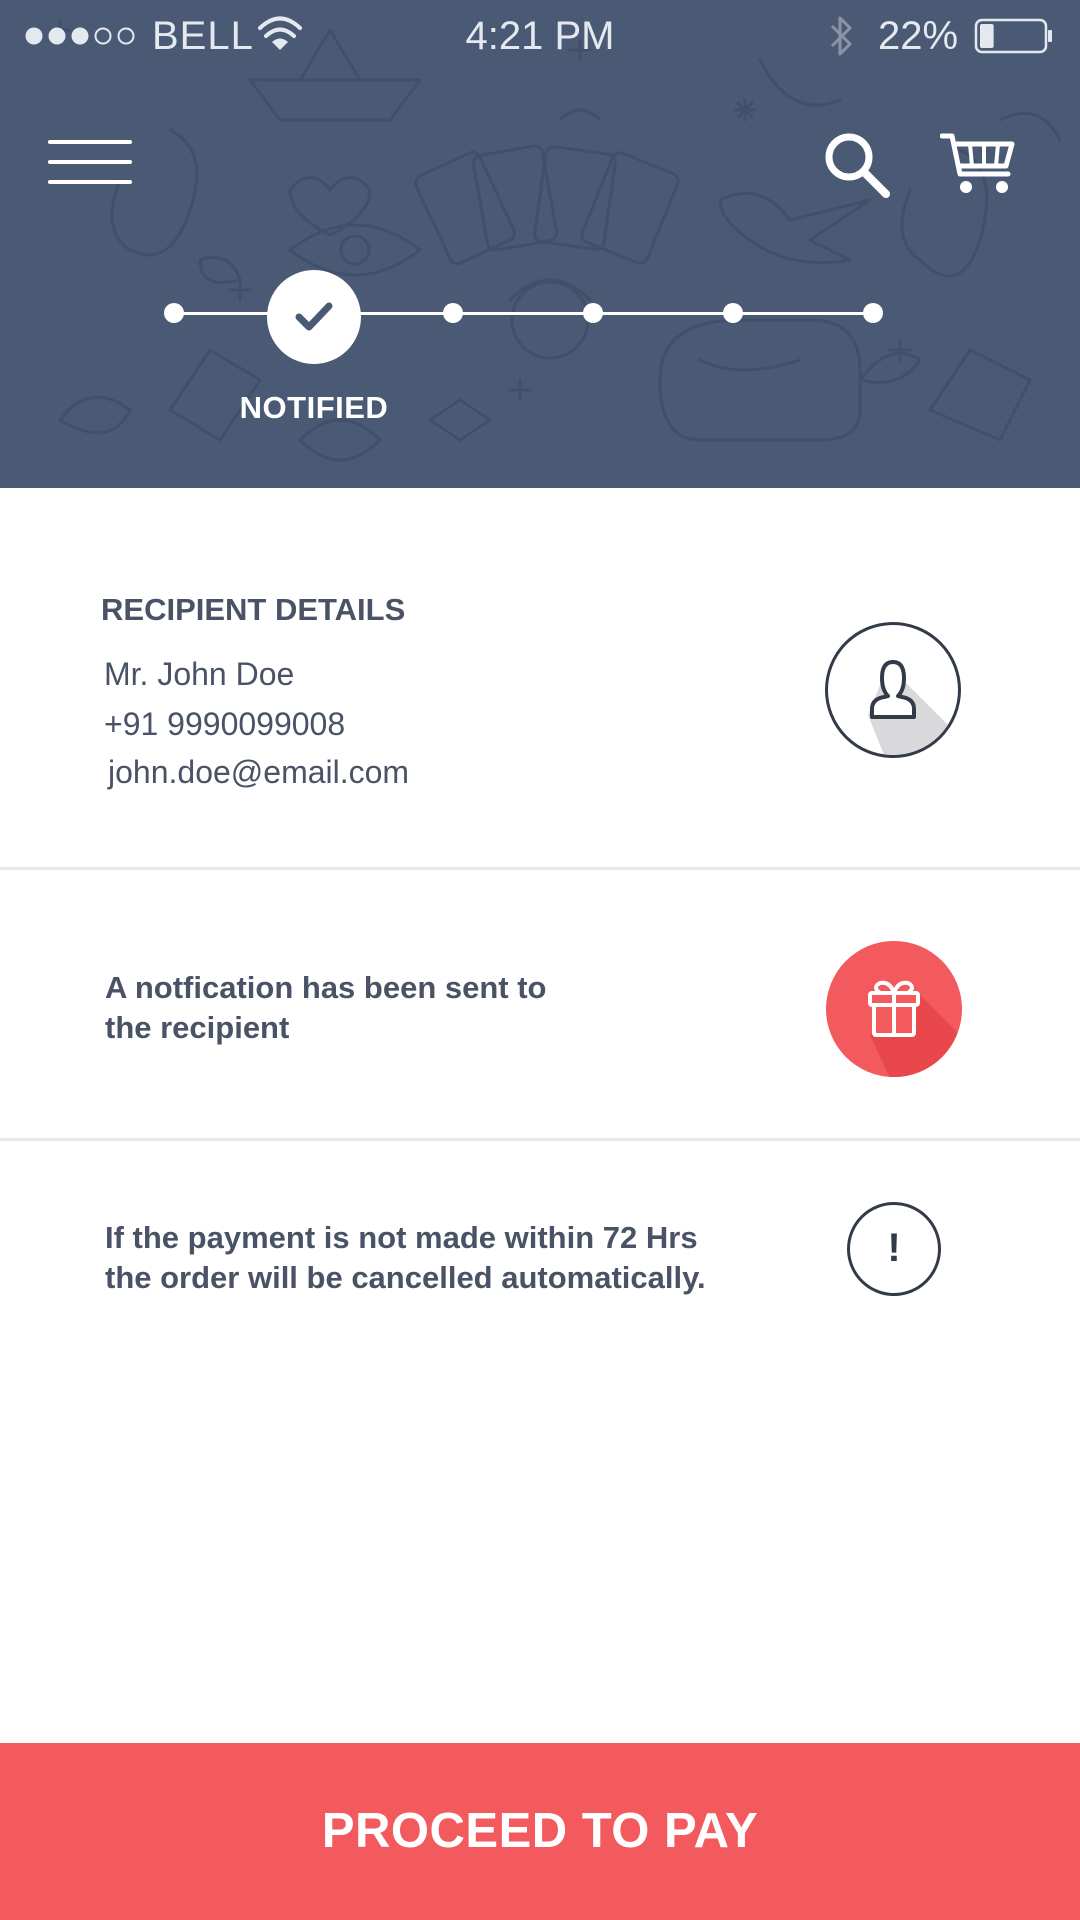  I want to click on hamburger-menu-icon, so click(90, 162).